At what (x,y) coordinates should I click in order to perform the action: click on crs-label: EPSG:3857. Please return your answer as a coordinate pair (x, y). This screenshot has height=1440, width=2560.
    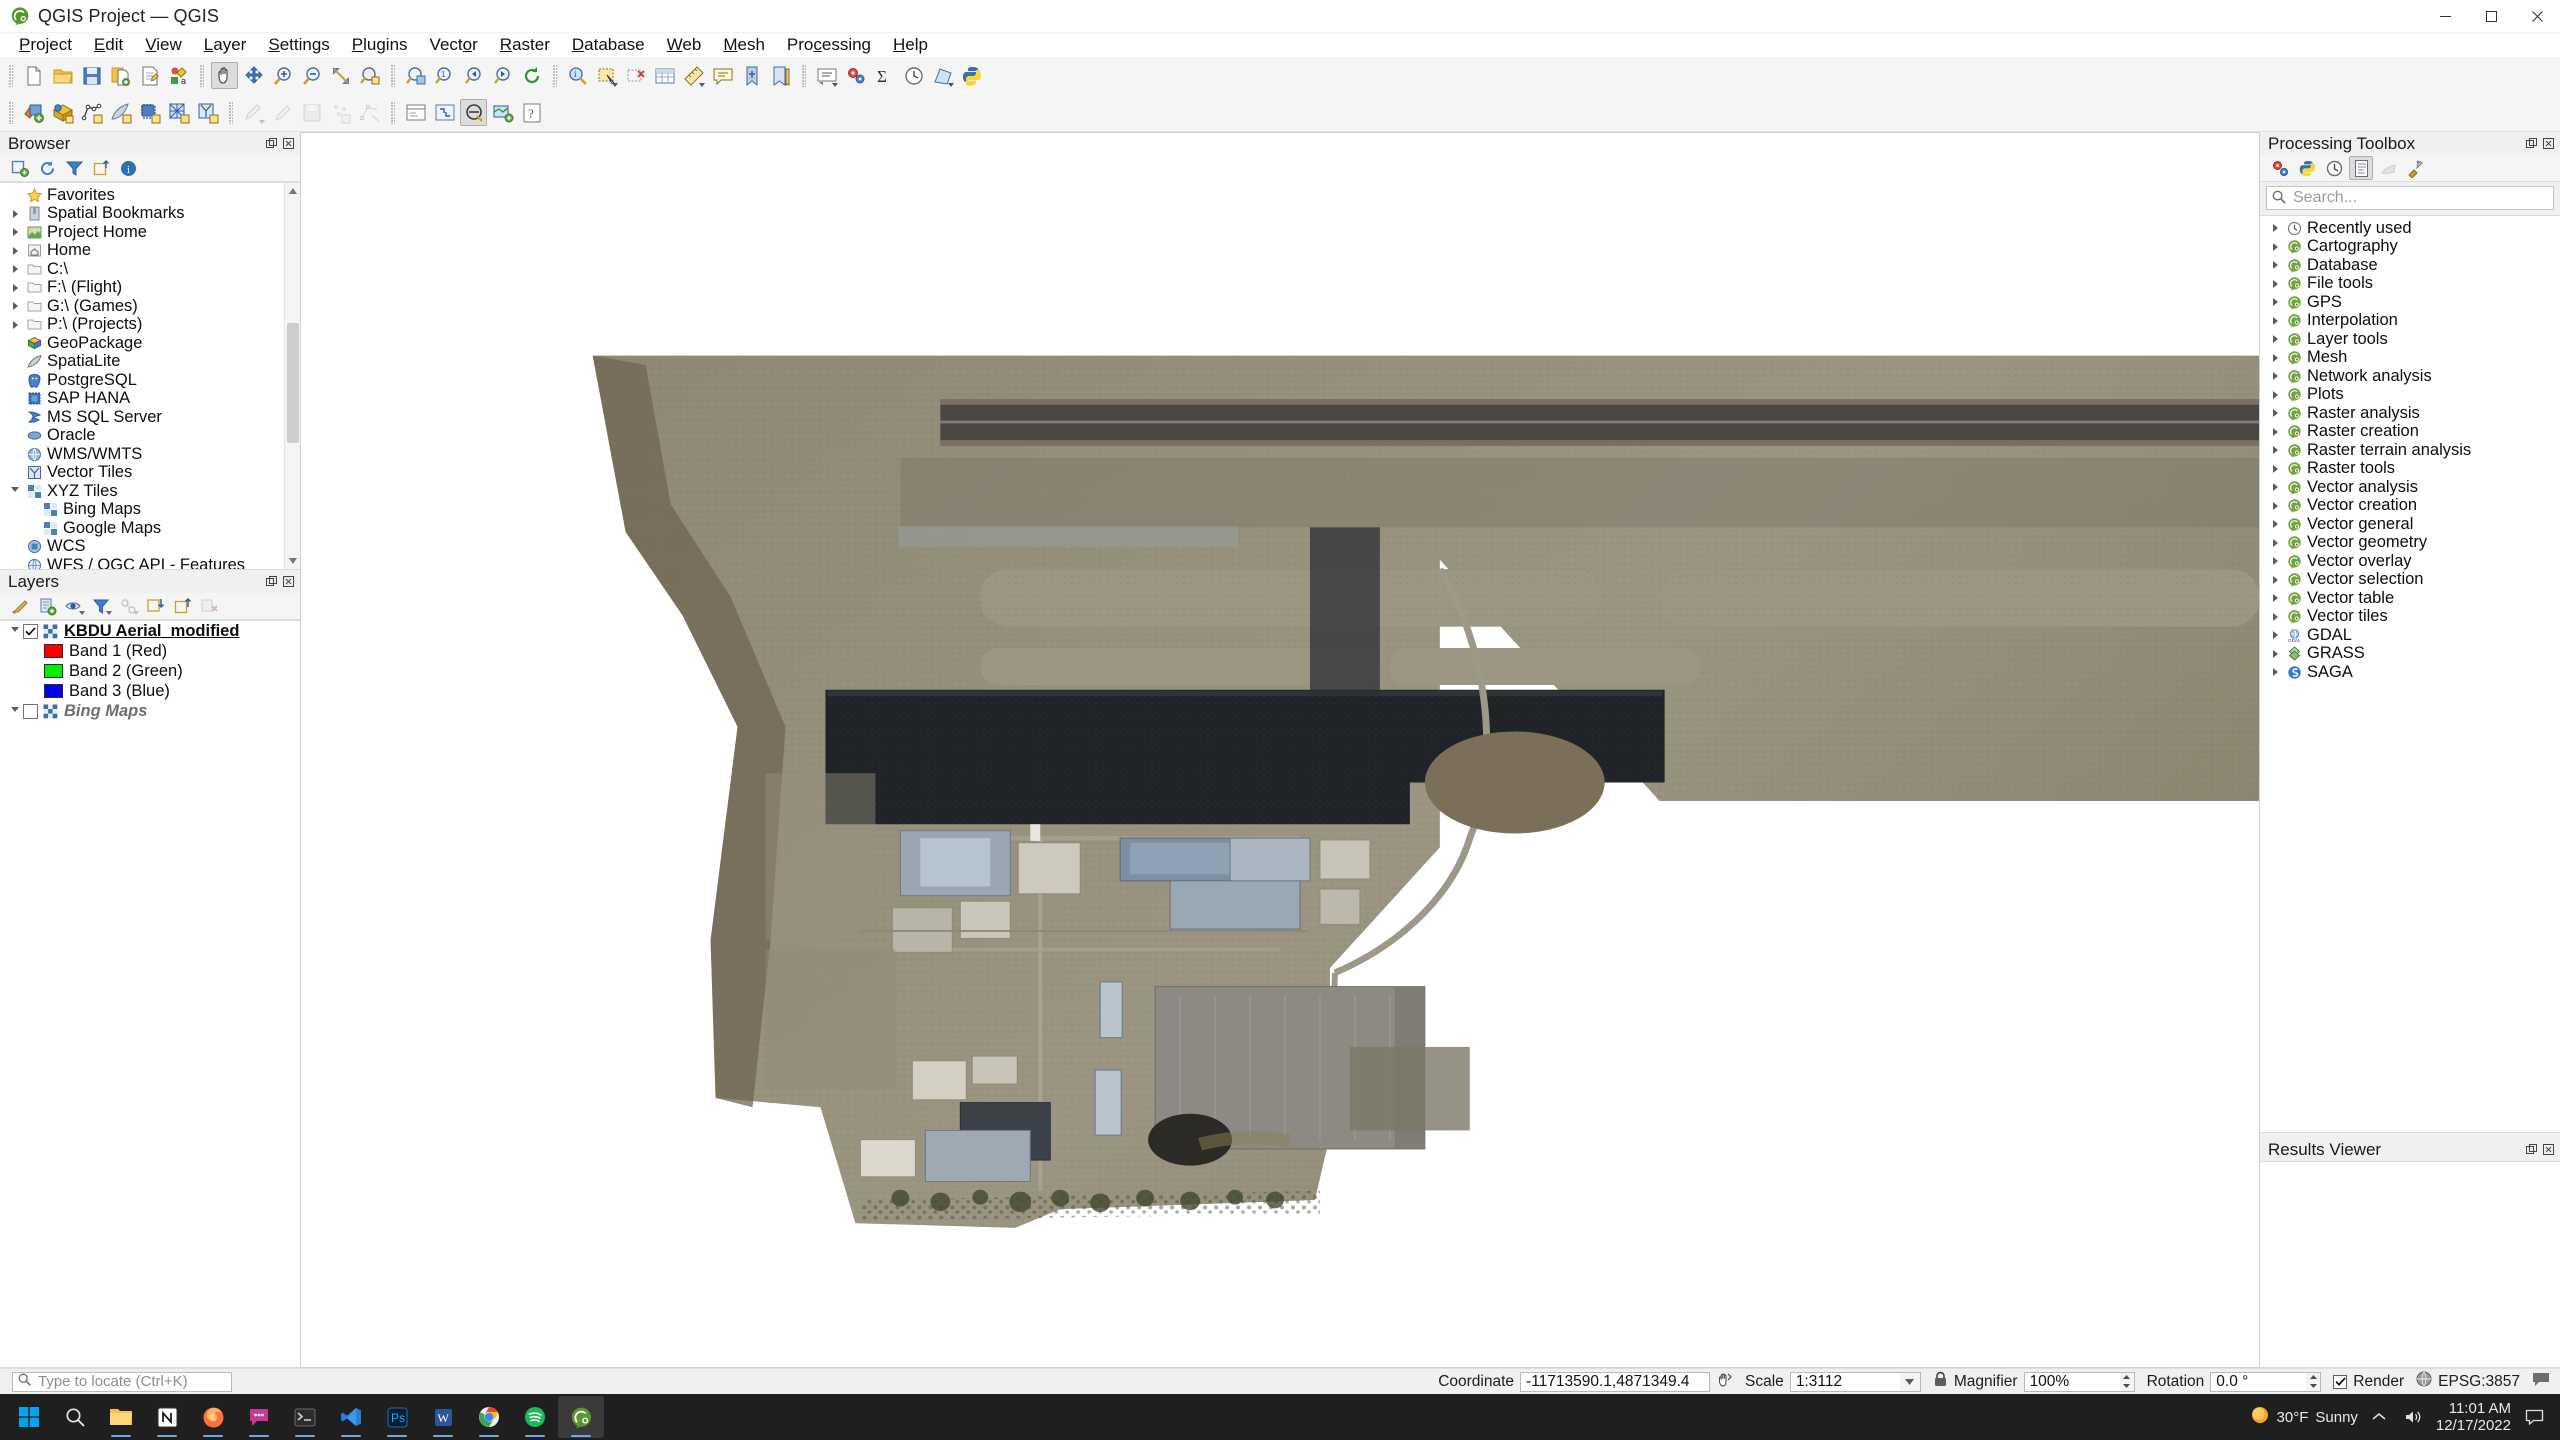
    Looking at the image, I should click on (2479, 1382).